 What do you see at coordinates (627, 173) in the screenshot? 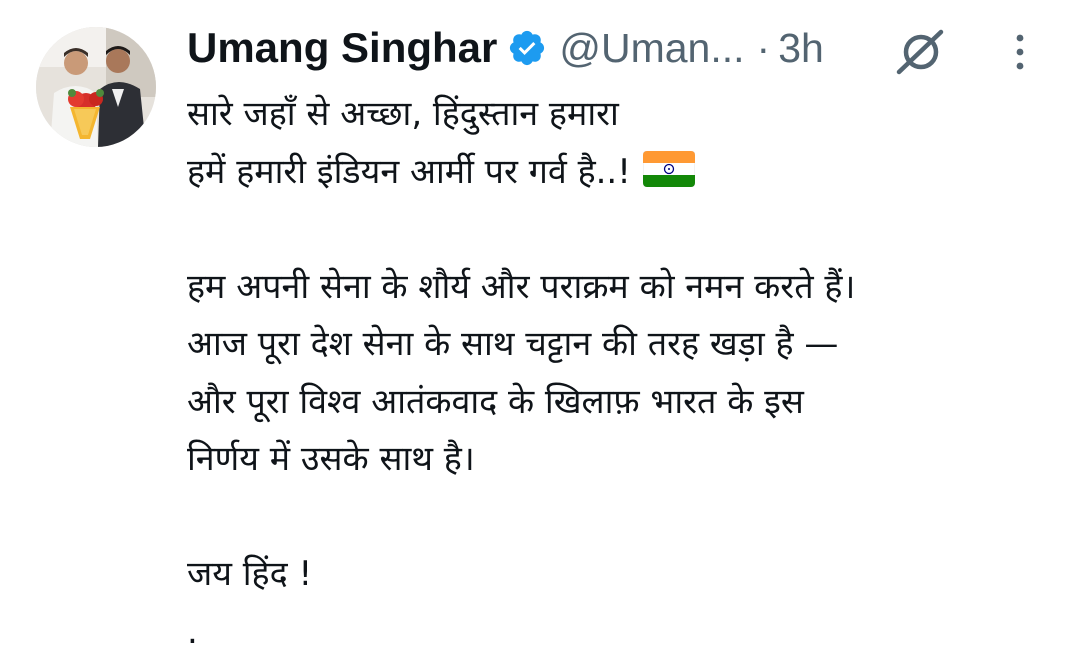
I see `tweet-line-2: हमें हमारी इंडियन आर्मी पर गर्व है..!` at bounding box center [627, 173].